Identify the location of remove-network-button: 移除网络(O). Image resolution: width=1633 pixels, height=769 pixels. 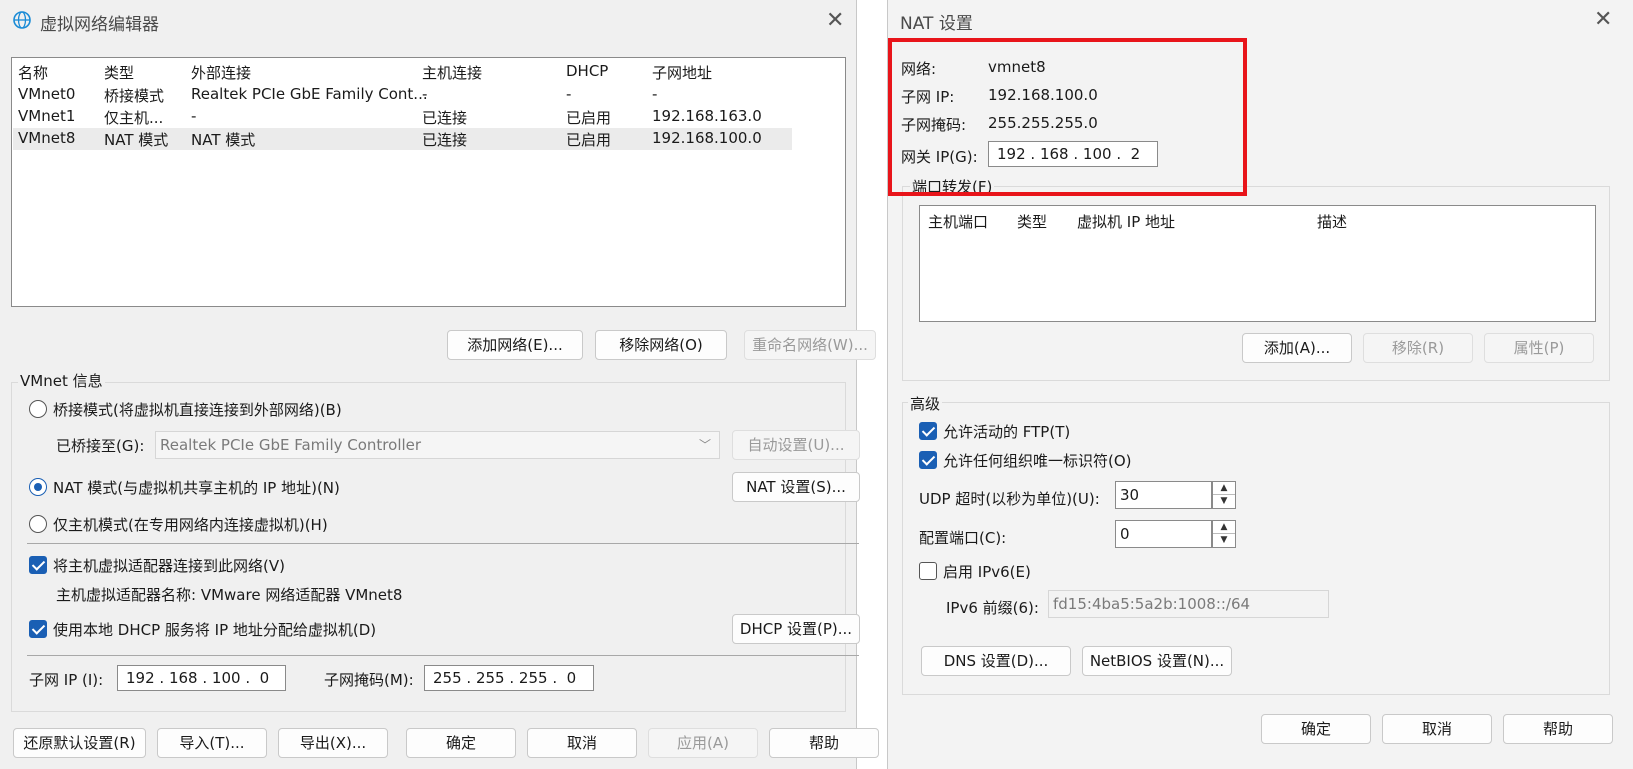
(661, 345).